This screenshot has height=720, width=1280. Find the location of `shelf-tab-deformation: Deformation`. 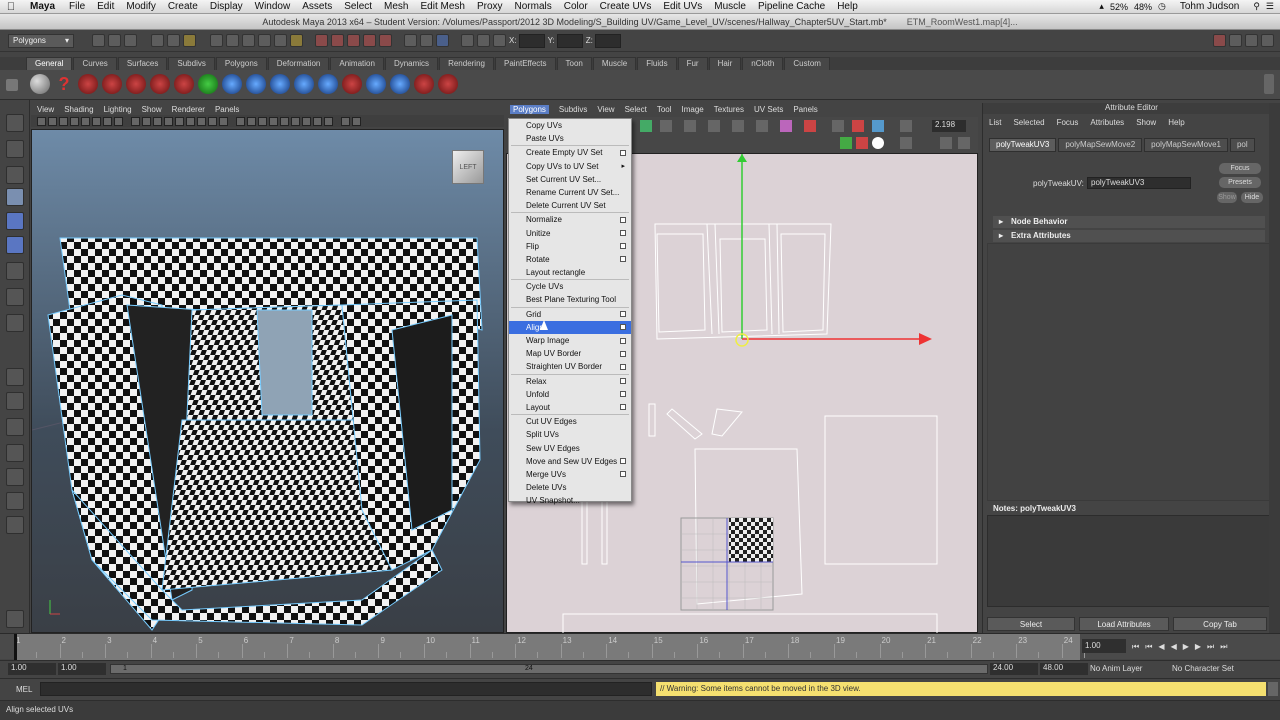

shelf-tab-deformation: Deformation is located at coordinates (298, 63).